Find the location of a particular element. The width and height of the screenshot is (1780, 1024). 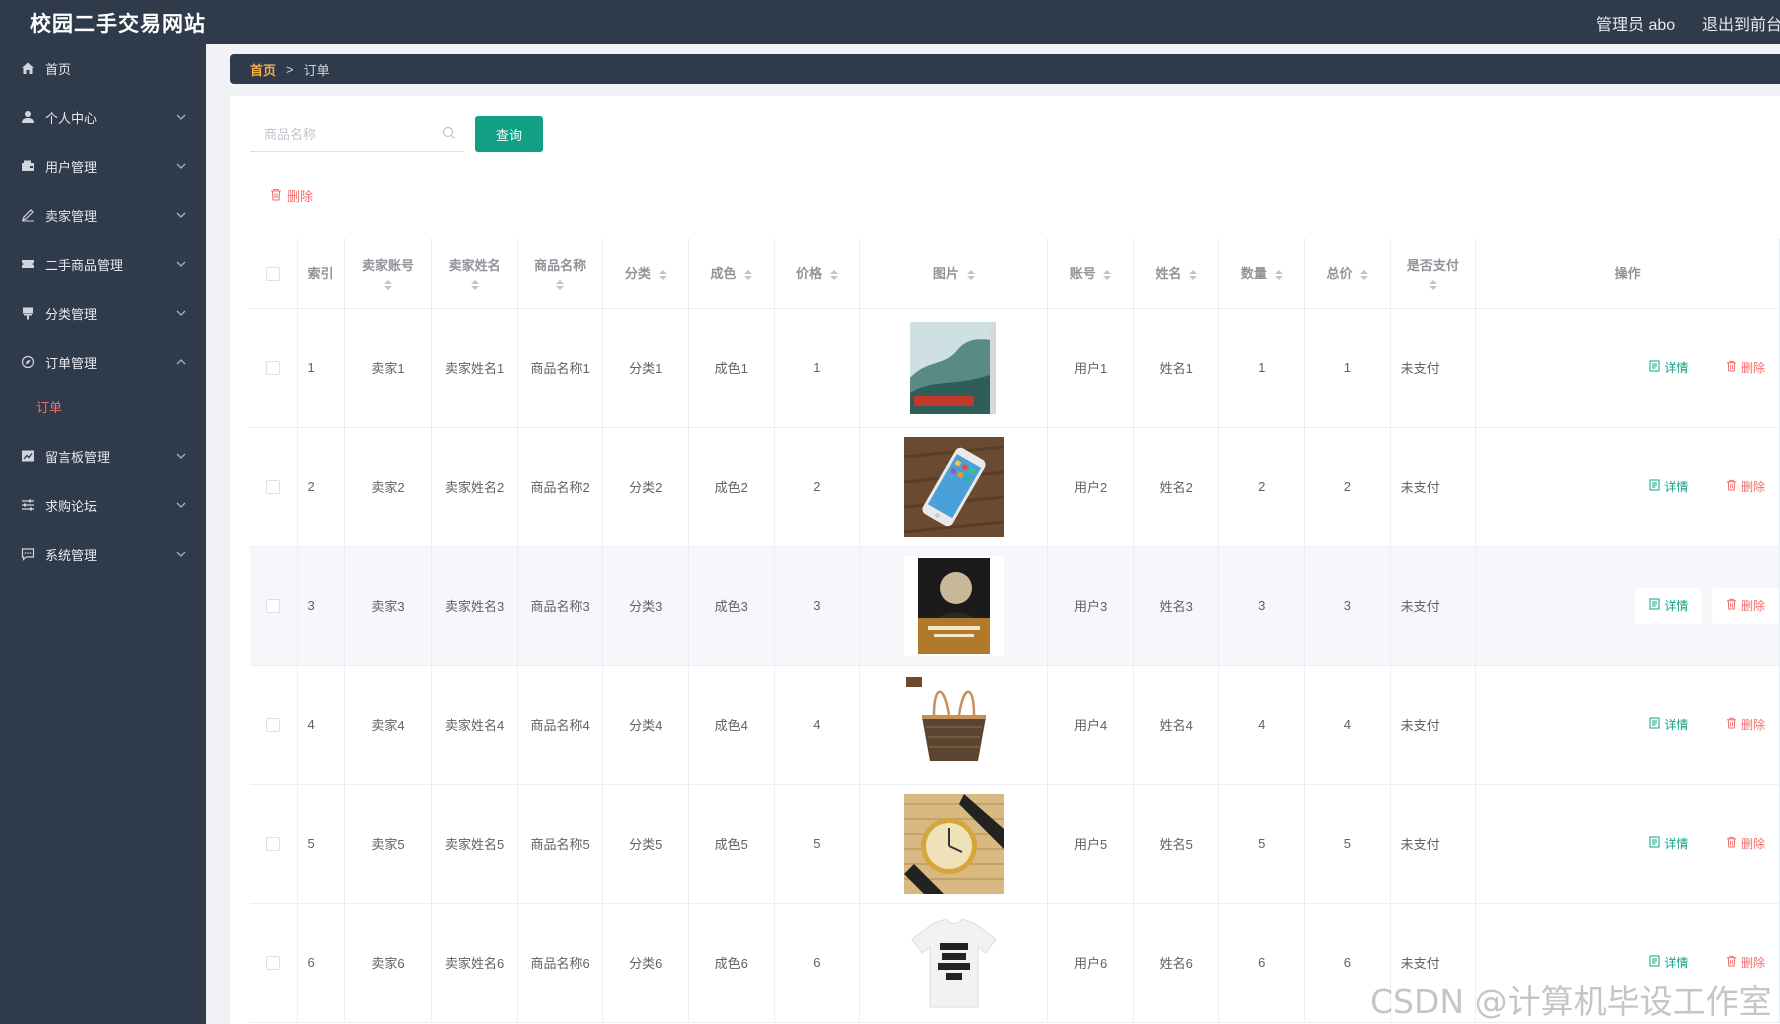

header-image: 图片 is located at coordinates (954, 273).